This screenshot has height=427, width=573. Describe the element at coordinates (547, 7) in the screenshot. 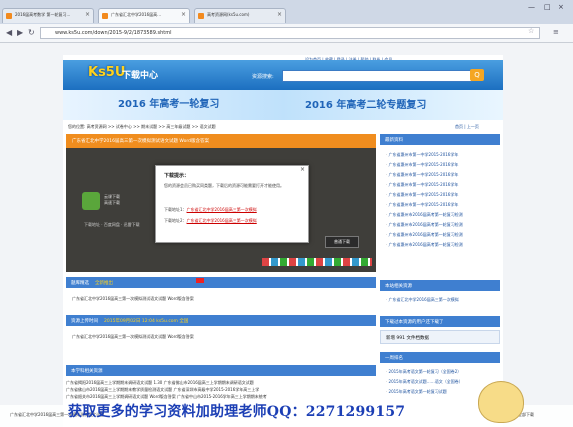

I see `maximize-button: □` at that location.